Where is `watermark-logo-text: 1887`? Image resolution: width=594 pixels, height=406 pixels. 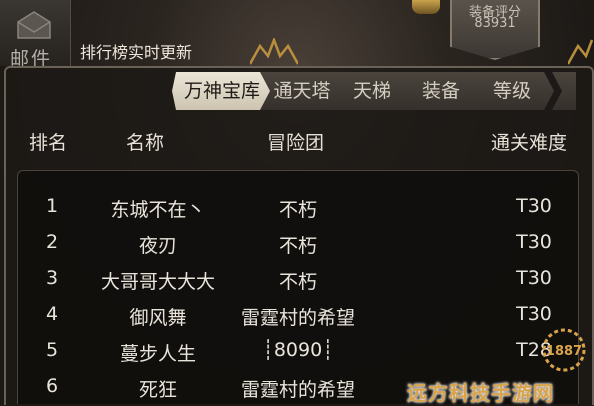
watermark-logo-text: 1887 is located at coordinates (564, 351).